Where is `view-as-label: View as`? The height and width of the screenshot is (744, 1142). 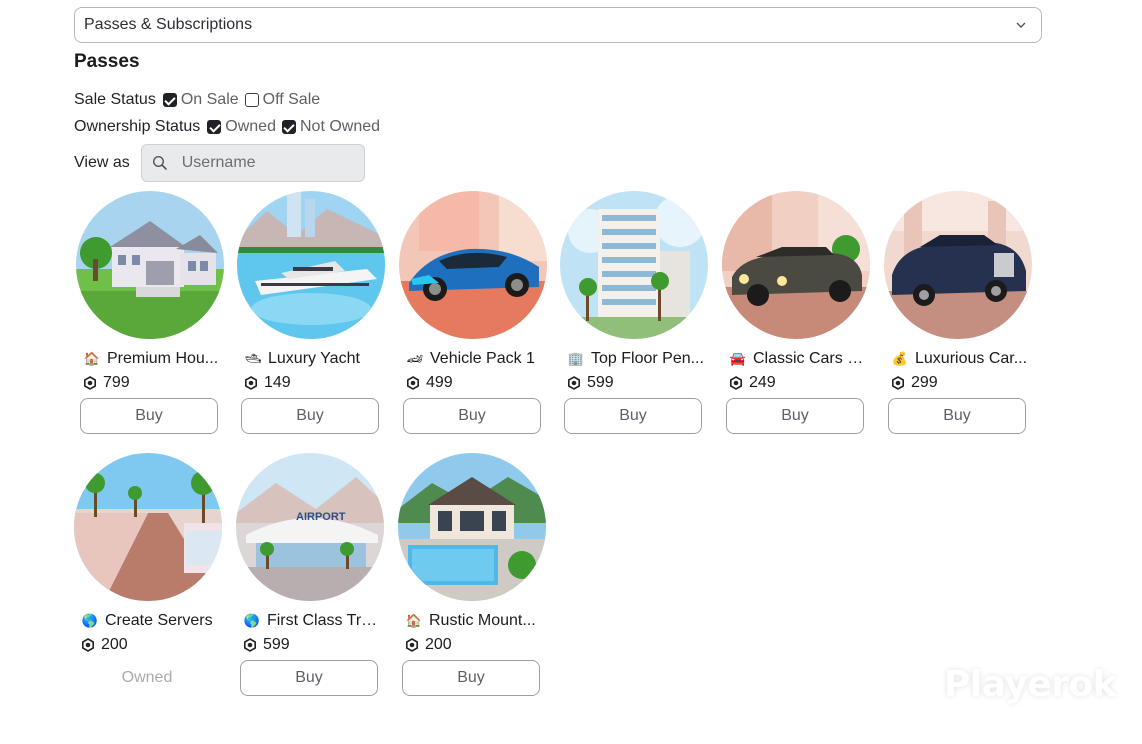
view-as-label: View as is located at coordinates (102, 162).